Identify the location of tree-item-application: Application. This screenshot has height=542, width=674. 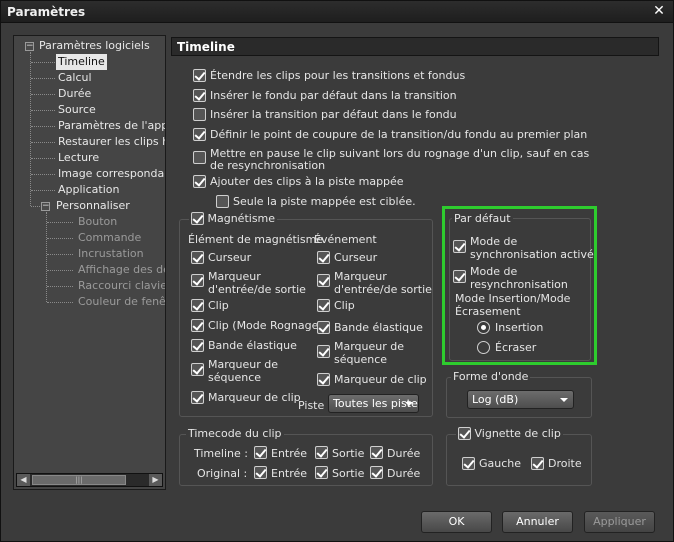
(88, 190).